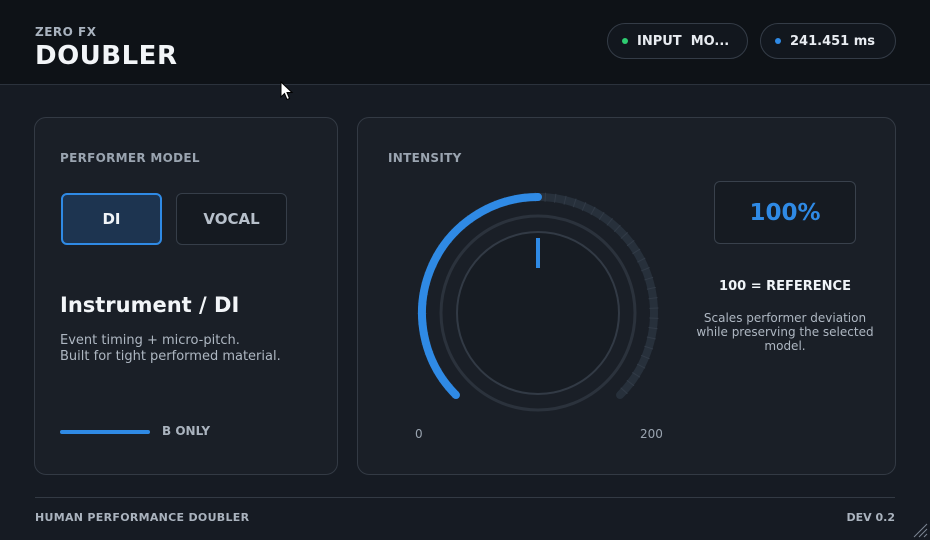  What do you see at coordinates (170, 356) in the screenshot?
I see `model-description-line: Built for tight performed material.` at bounding box center [170, 356].